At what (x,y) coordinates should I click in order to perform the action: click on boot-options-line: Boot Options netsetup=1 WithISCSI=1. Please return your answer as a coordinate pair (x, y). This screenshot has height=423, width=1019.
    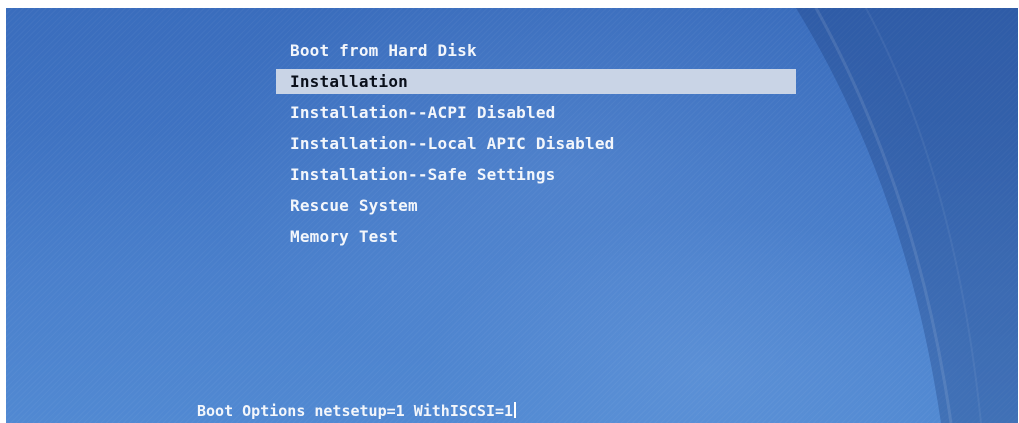
    Looking at the image, I should click on (357, 411).